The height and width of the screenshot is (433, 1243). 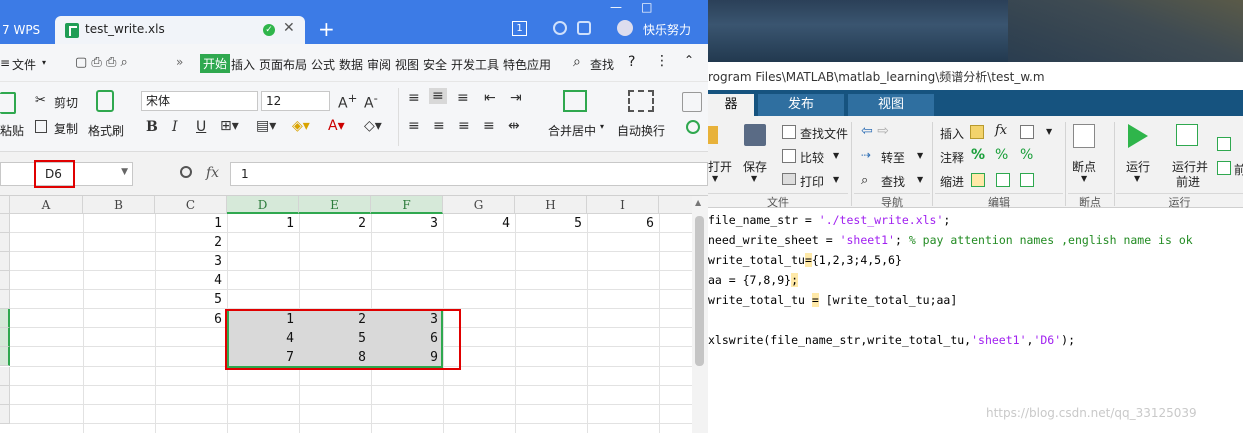 I want to click on close-tab-icon: ✕, so click(x=289, y=28).